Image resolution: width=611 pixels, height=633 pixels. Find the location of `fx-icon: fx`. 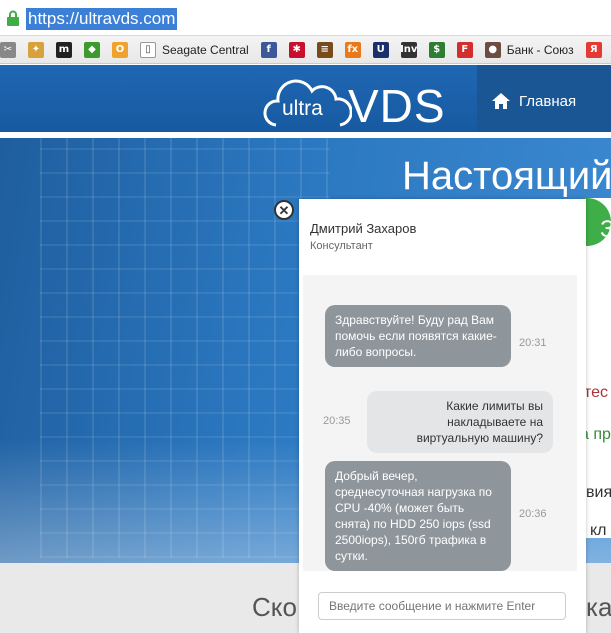

fx-icon: fx is located at coordinates (352, 49).